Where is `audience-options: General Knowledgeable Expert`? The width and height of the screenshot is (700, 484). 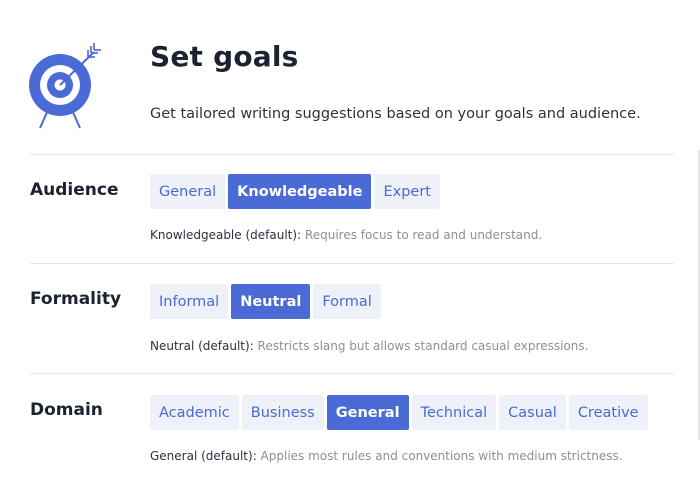 audience-options: General Knowledgeable Expert is located at coordinates (295, 191).